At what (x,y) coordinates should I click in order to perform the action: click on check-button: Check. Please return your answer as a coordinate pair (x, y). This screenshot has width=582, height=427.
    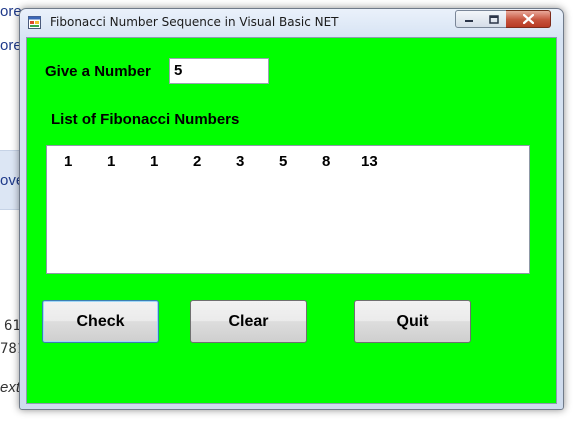
    Looking at the image, I should click on (100, 321).